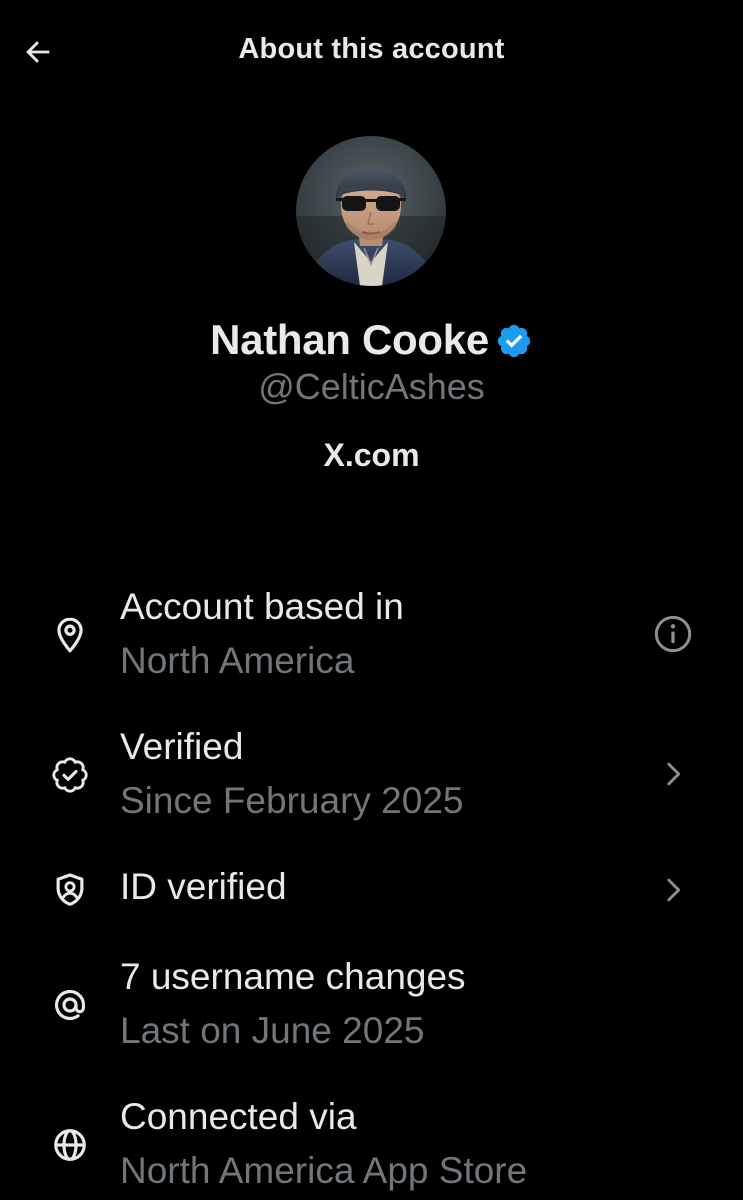  I want to click on row-subtitle: North America App Store, so click(324, 1170).